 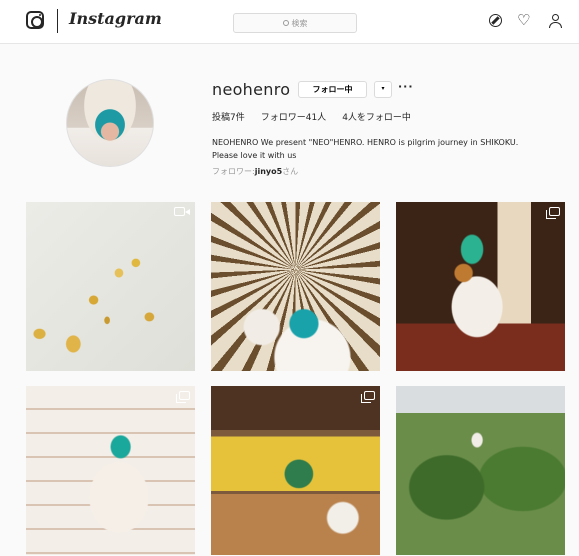 What do you see at coordinates (254, 155) in the screenshot?
I see `bio-line-2: Please love it with us` at bounding box center [254, 155].